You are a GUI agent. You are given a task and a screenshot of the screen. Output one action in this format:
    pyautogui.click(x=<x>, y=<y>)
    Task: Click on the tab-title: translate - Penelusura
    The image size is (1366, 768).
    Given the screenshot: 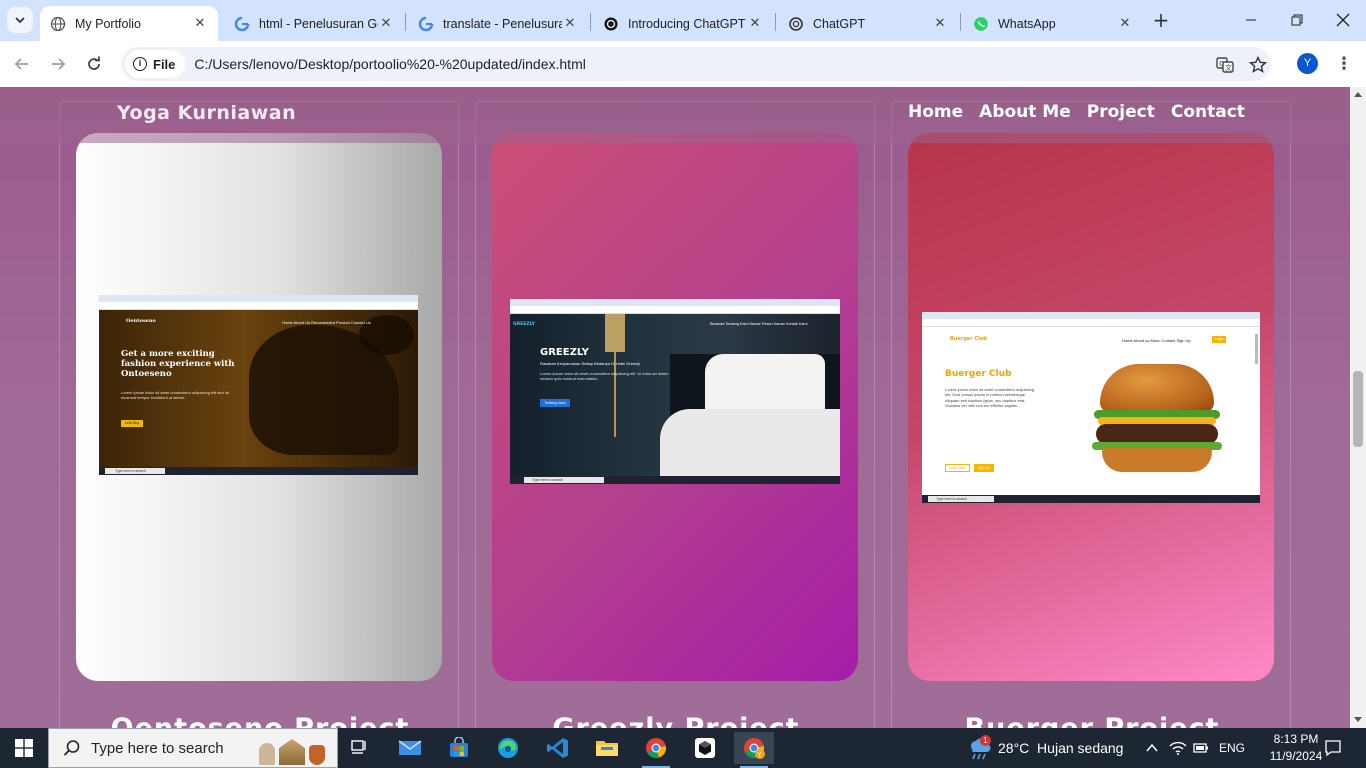 What is the action you would take?
    pyautogui.click(x=502, y=23)
    